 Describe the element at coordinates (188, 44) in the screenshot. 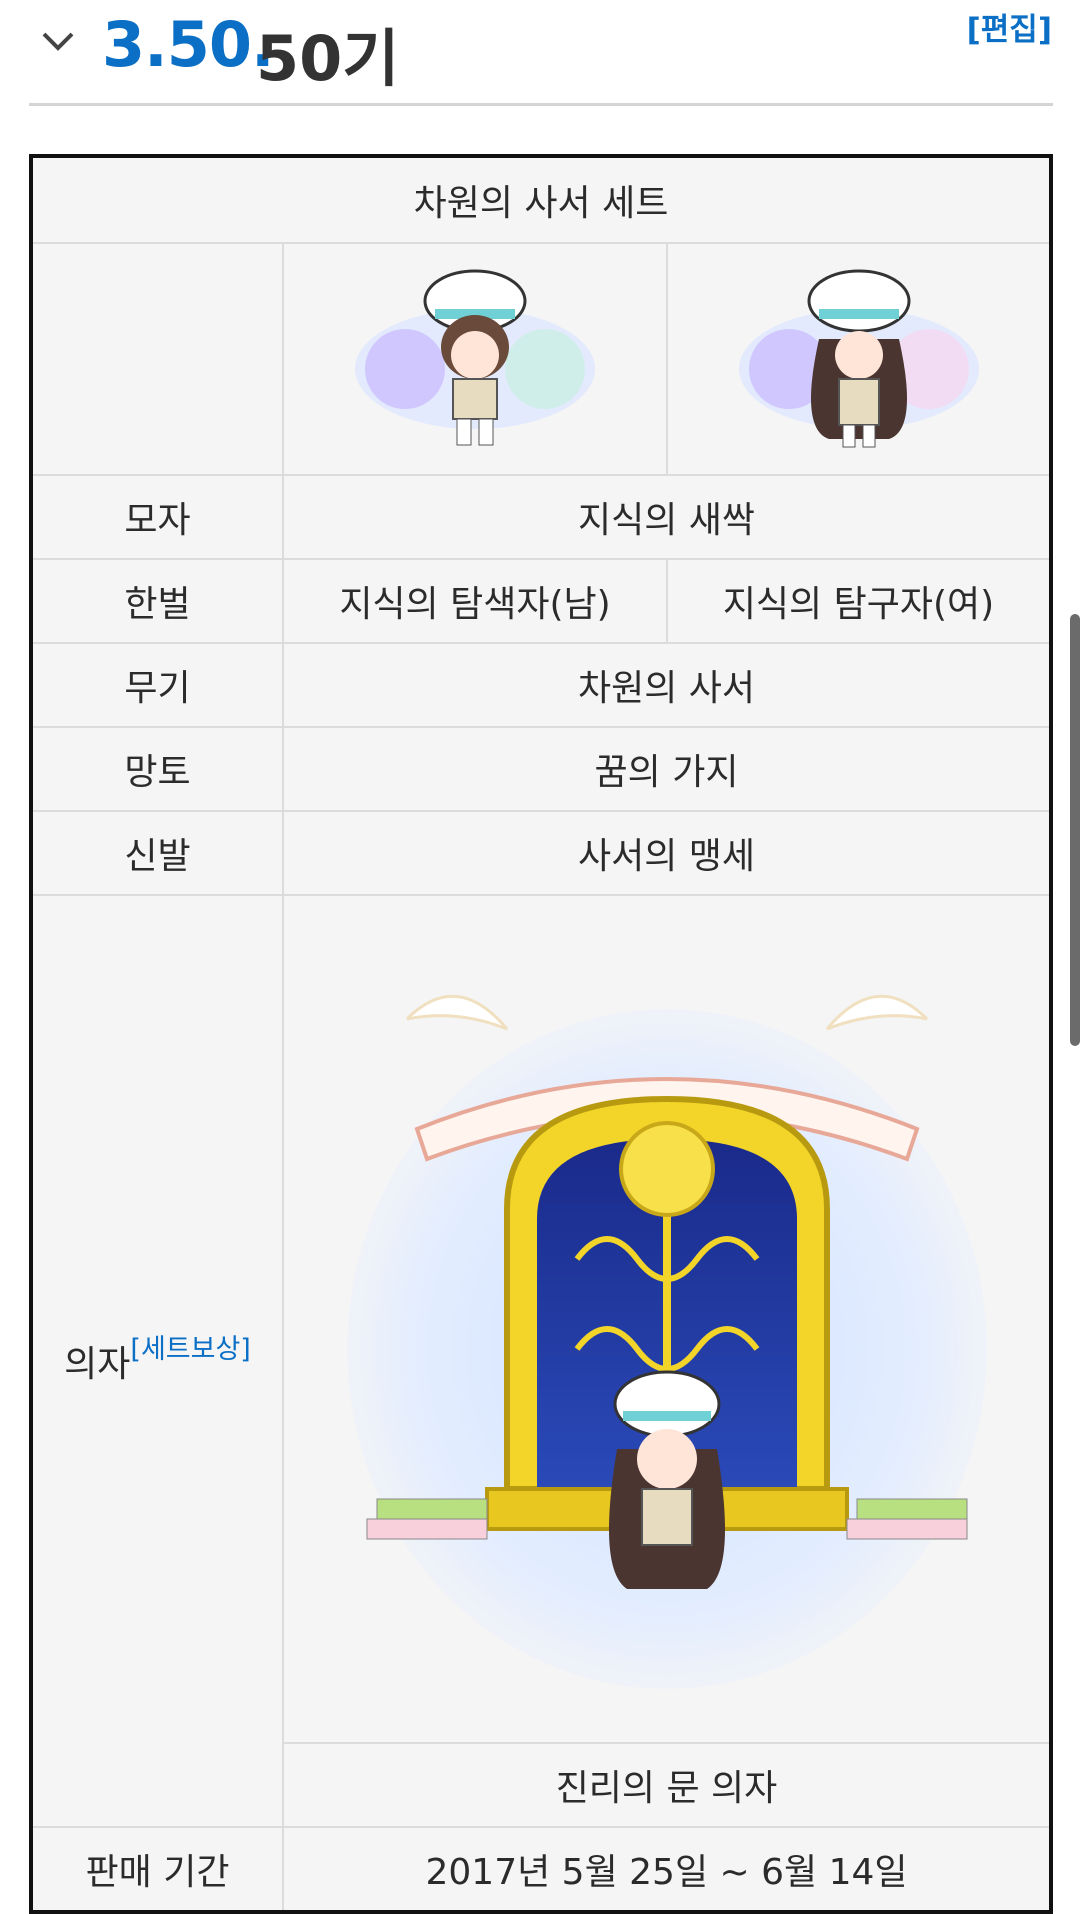

I see `section-number: 3.50.` at that location.